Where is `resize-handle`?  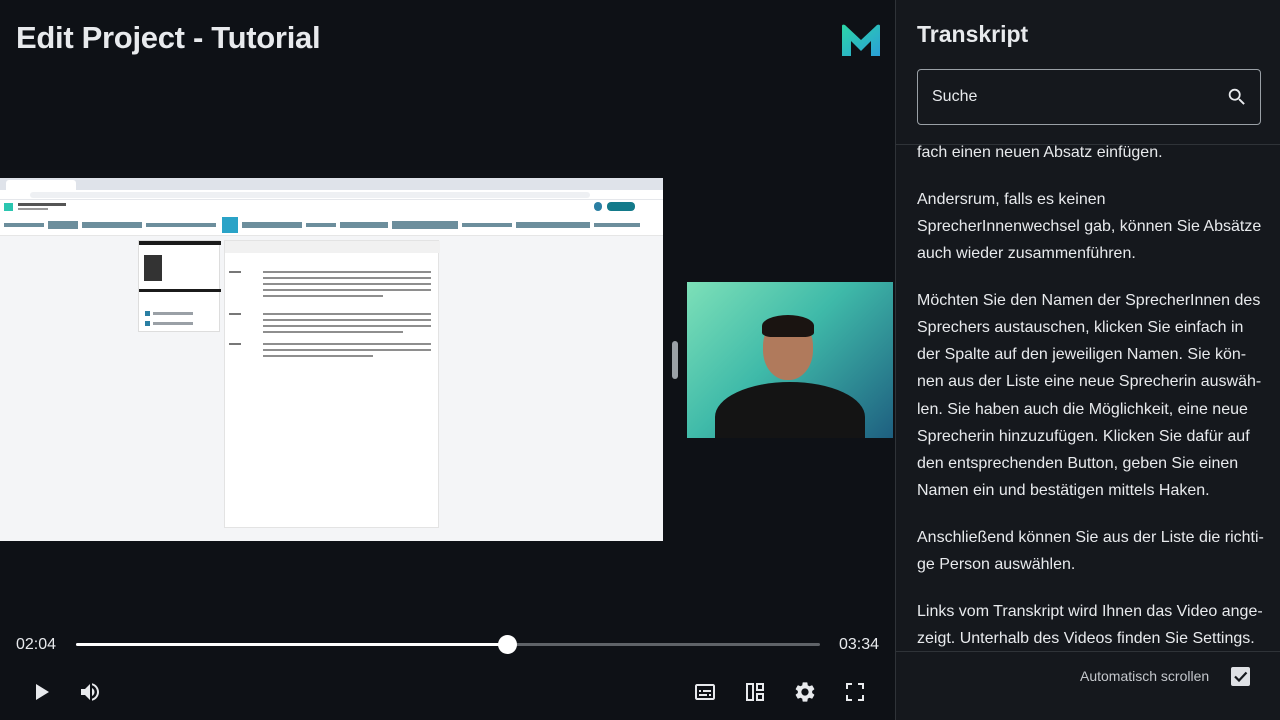
resize-handle is located at coordinates (675, 360).